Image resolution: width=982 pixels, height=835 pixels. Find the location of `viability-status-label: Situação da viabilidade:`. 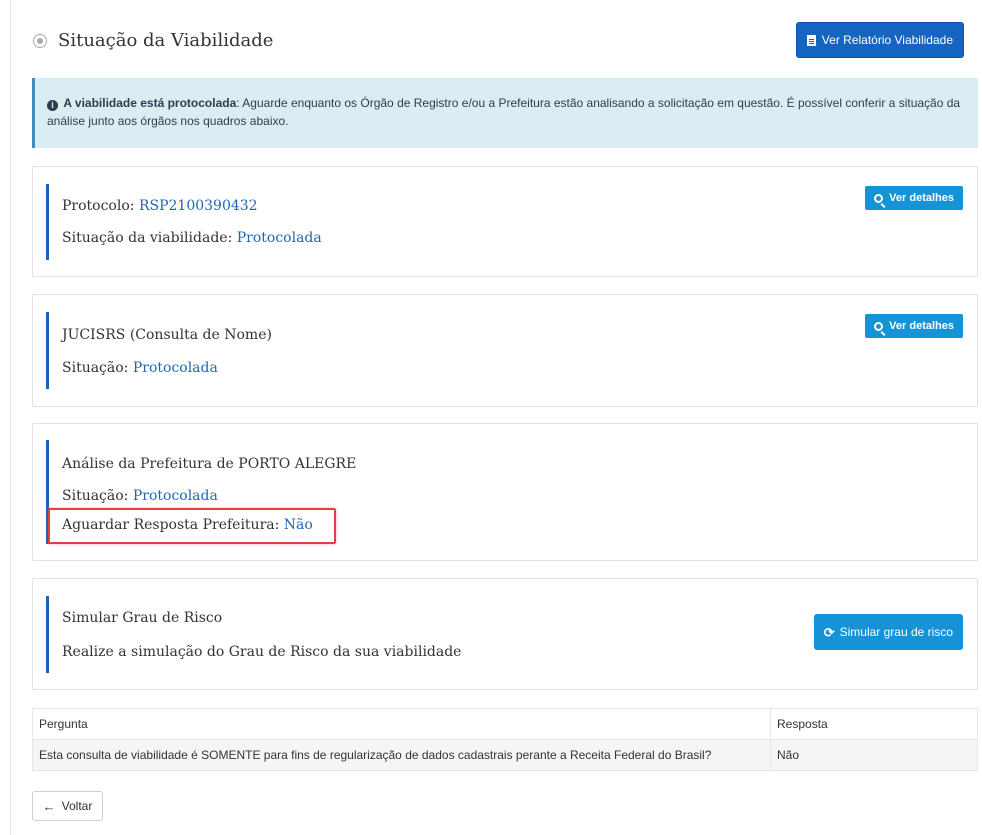

viability-status-label: Situação da viabilidade: is located at coordinates (149, 238).